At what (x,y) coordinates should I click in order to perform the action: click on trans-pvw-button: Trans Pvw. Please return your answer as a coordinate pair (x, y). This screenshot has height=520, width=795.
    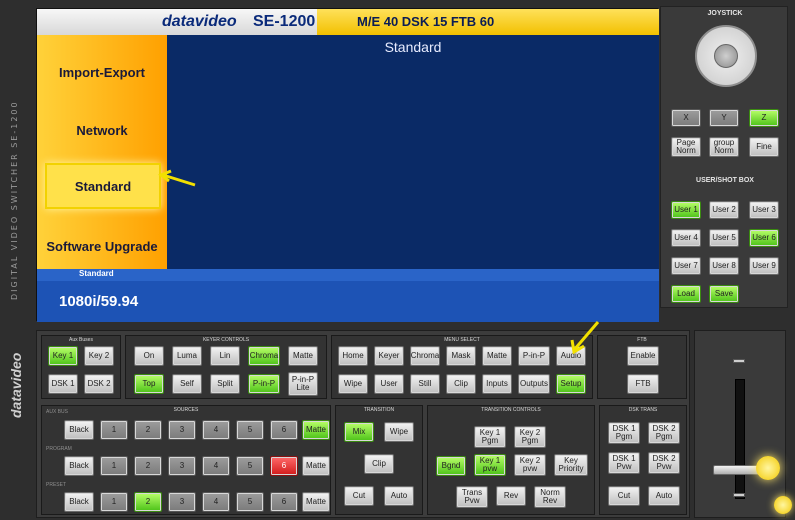
    Looking at the image, I should click on (472, 497).